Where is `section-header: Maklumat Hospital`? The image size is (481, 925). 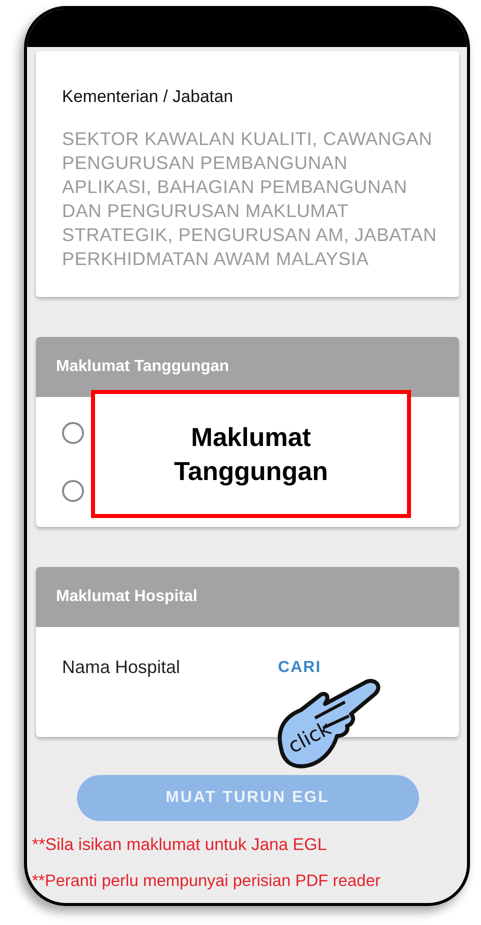 section-header: Maklumat Hospital is located at coordinates (247, 597).